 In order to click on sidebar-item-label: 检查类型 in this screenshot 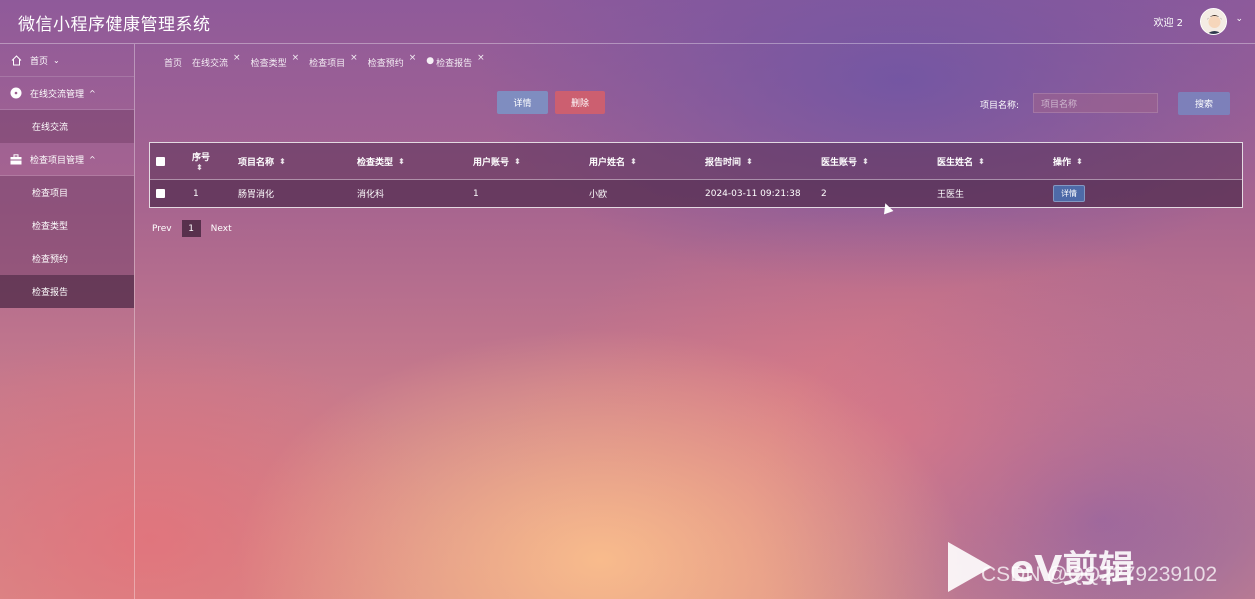, I will do `click(50, 227)`.